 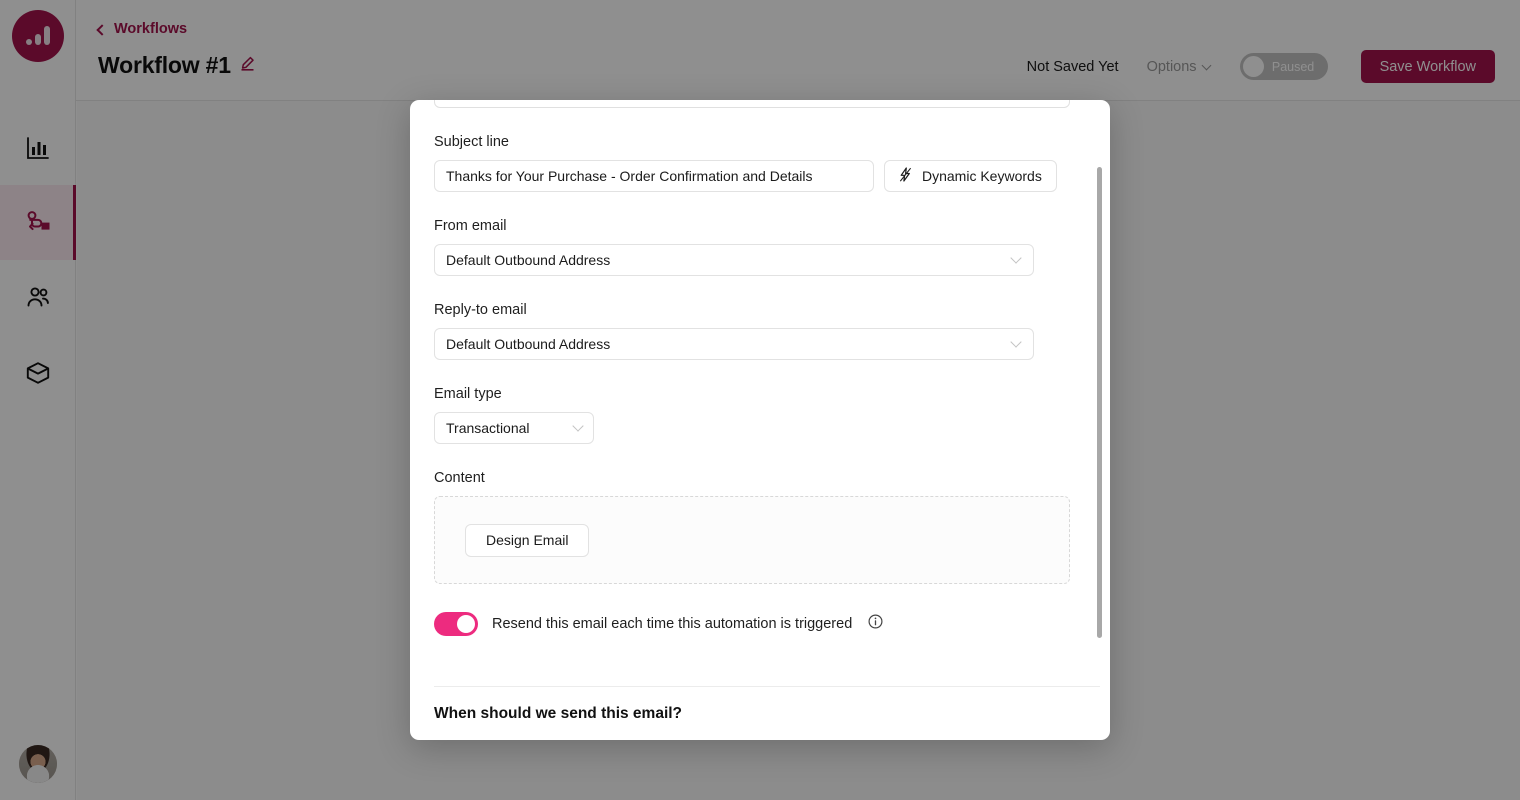 What do you see at coordinates (734, 260) in the screenshot?
I see `from-email-select: Default Outbound Address` at bounding box center [734, 260].